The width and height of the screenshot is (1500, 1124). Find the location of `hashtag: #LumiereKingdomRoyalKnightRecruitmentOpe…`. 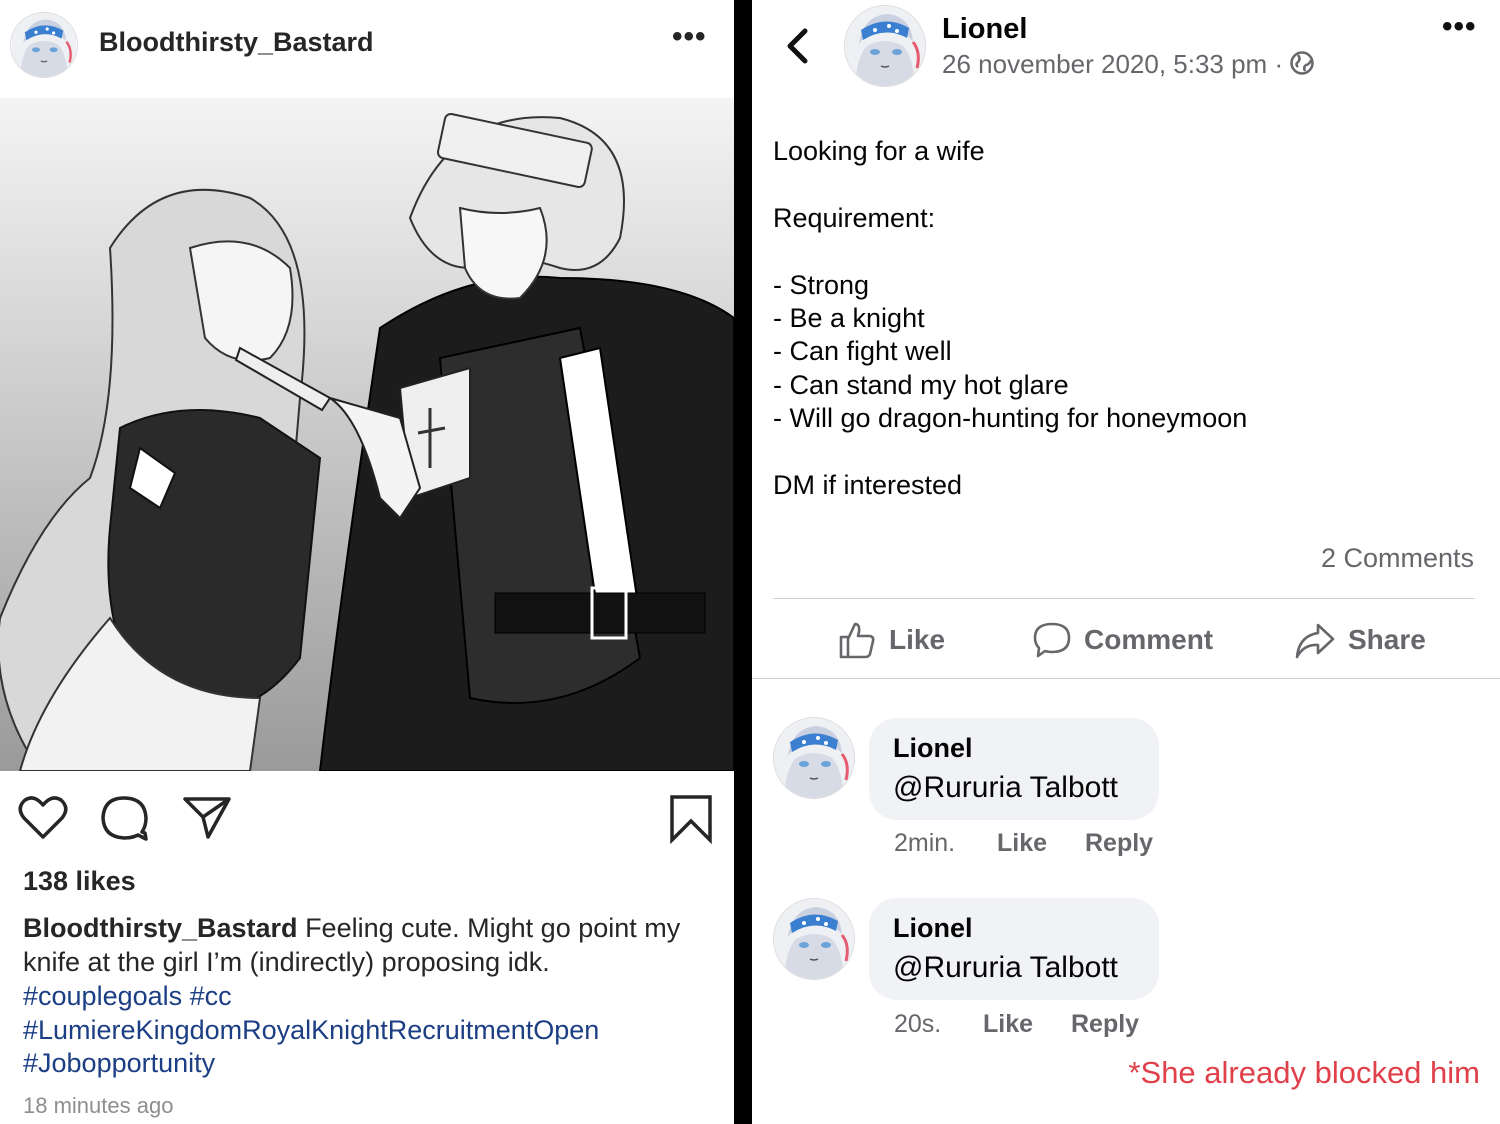

hashtag: #LumiereKingdomRoyalKnightRecruitmentOpe… is located at coordinates (311, 1030).